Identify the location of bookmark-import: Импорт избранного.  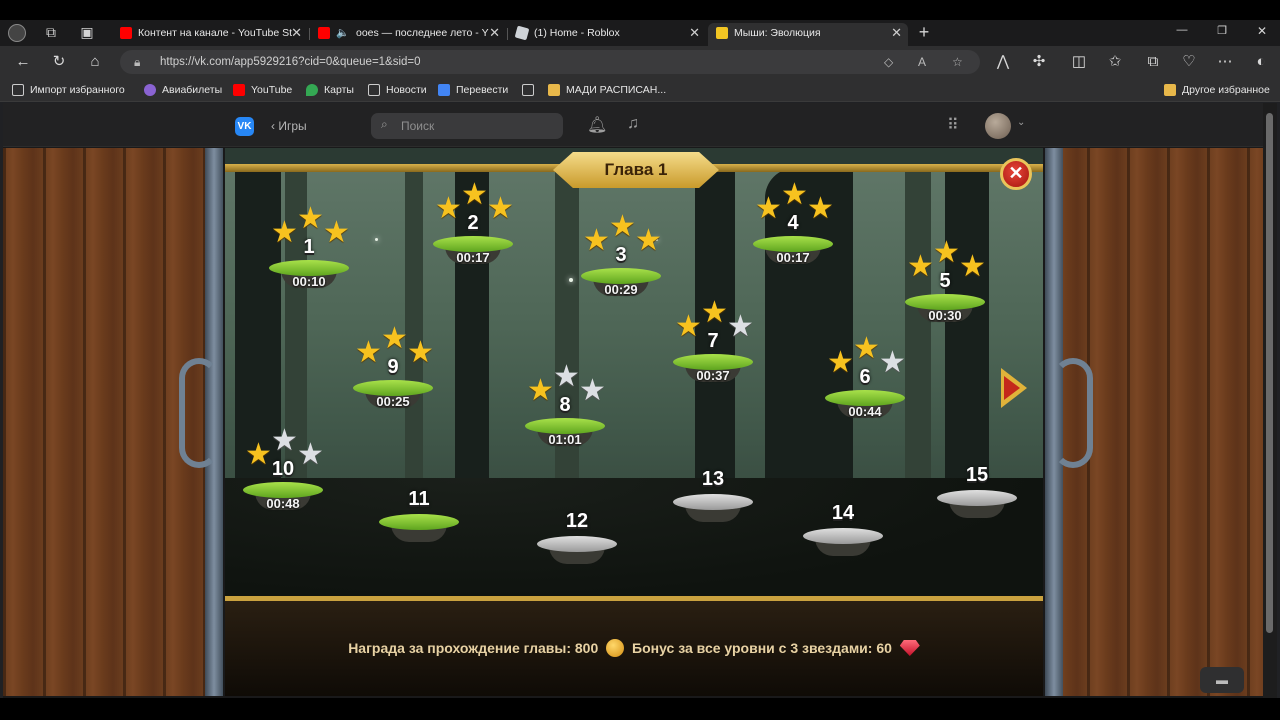
(68, 90).